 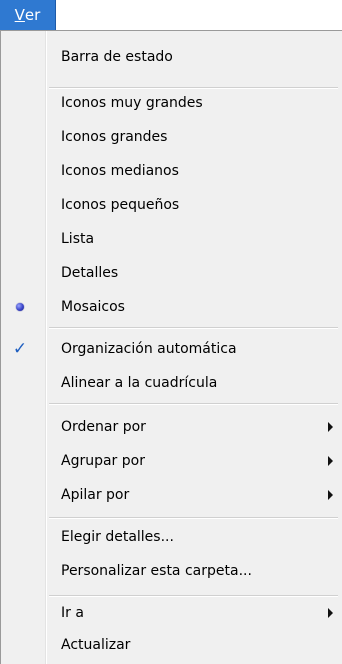 What do you see at coordinates (171, 239) in the screenshot?
I see `menu-item-list: Lista` at bounding box center [171, 239].